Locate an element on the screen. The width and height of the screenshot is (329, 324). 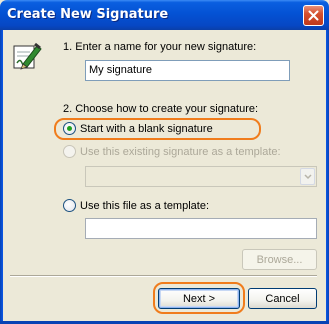
title-bar: Create New Signature is located at coordinates (164, 15).